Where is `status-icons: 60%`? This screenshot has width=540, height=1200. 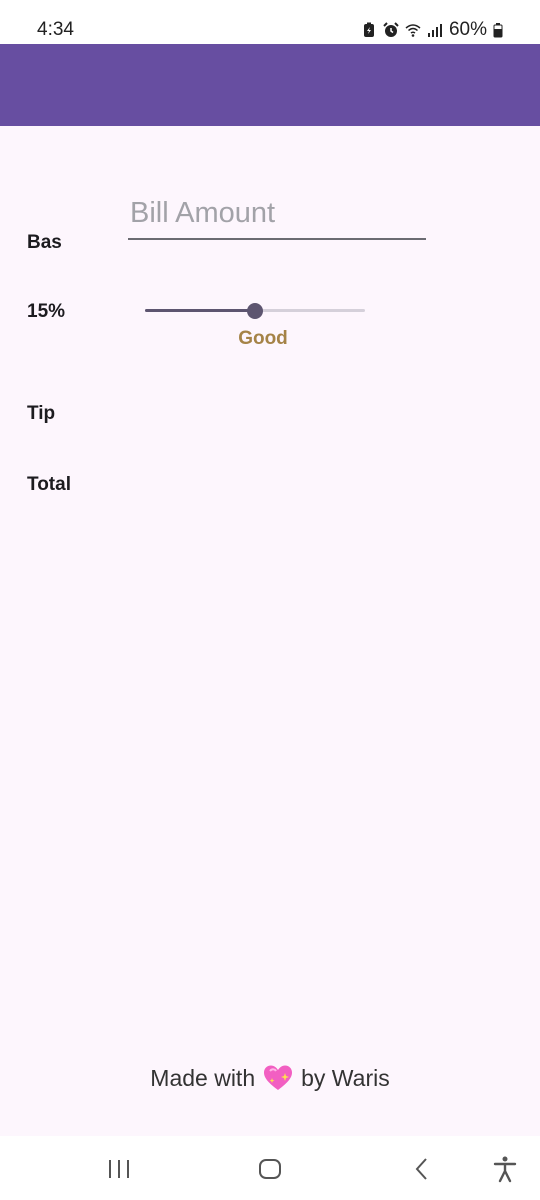 status-icons: 60% is located at coordinates (432, 30).